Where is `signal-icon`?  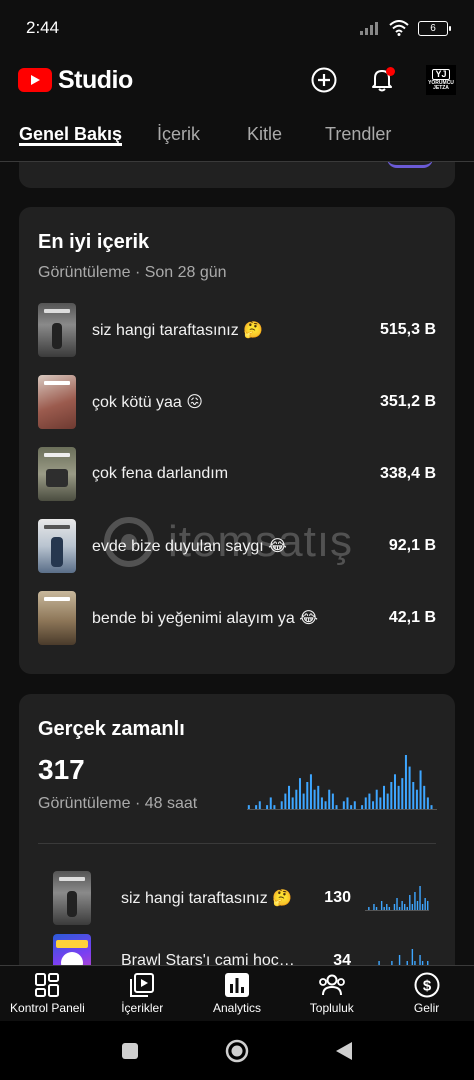 signal-icon is located at coordinates (369, 28).